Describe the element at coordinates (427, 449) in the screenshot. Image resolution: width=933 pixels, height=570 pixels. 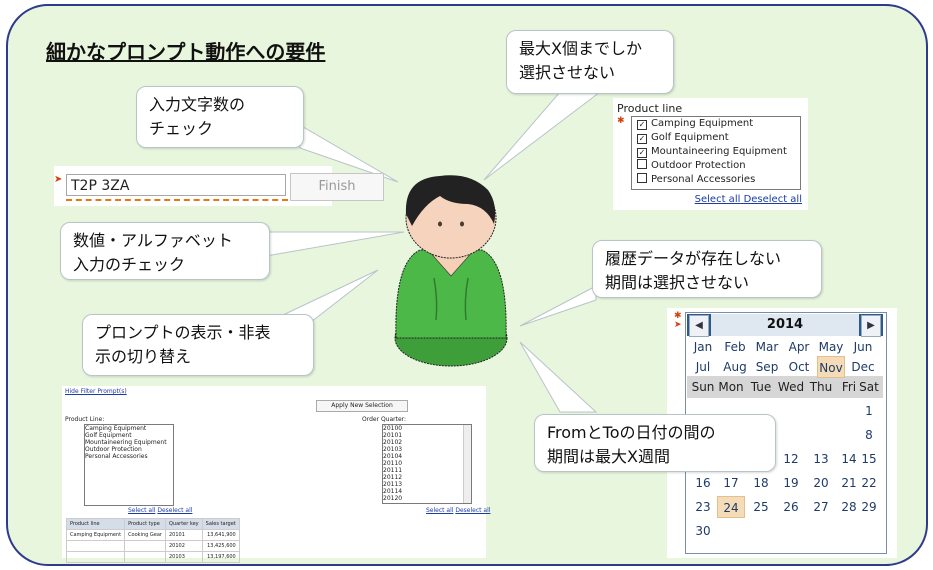
I see `list-item: 20103` at that location.